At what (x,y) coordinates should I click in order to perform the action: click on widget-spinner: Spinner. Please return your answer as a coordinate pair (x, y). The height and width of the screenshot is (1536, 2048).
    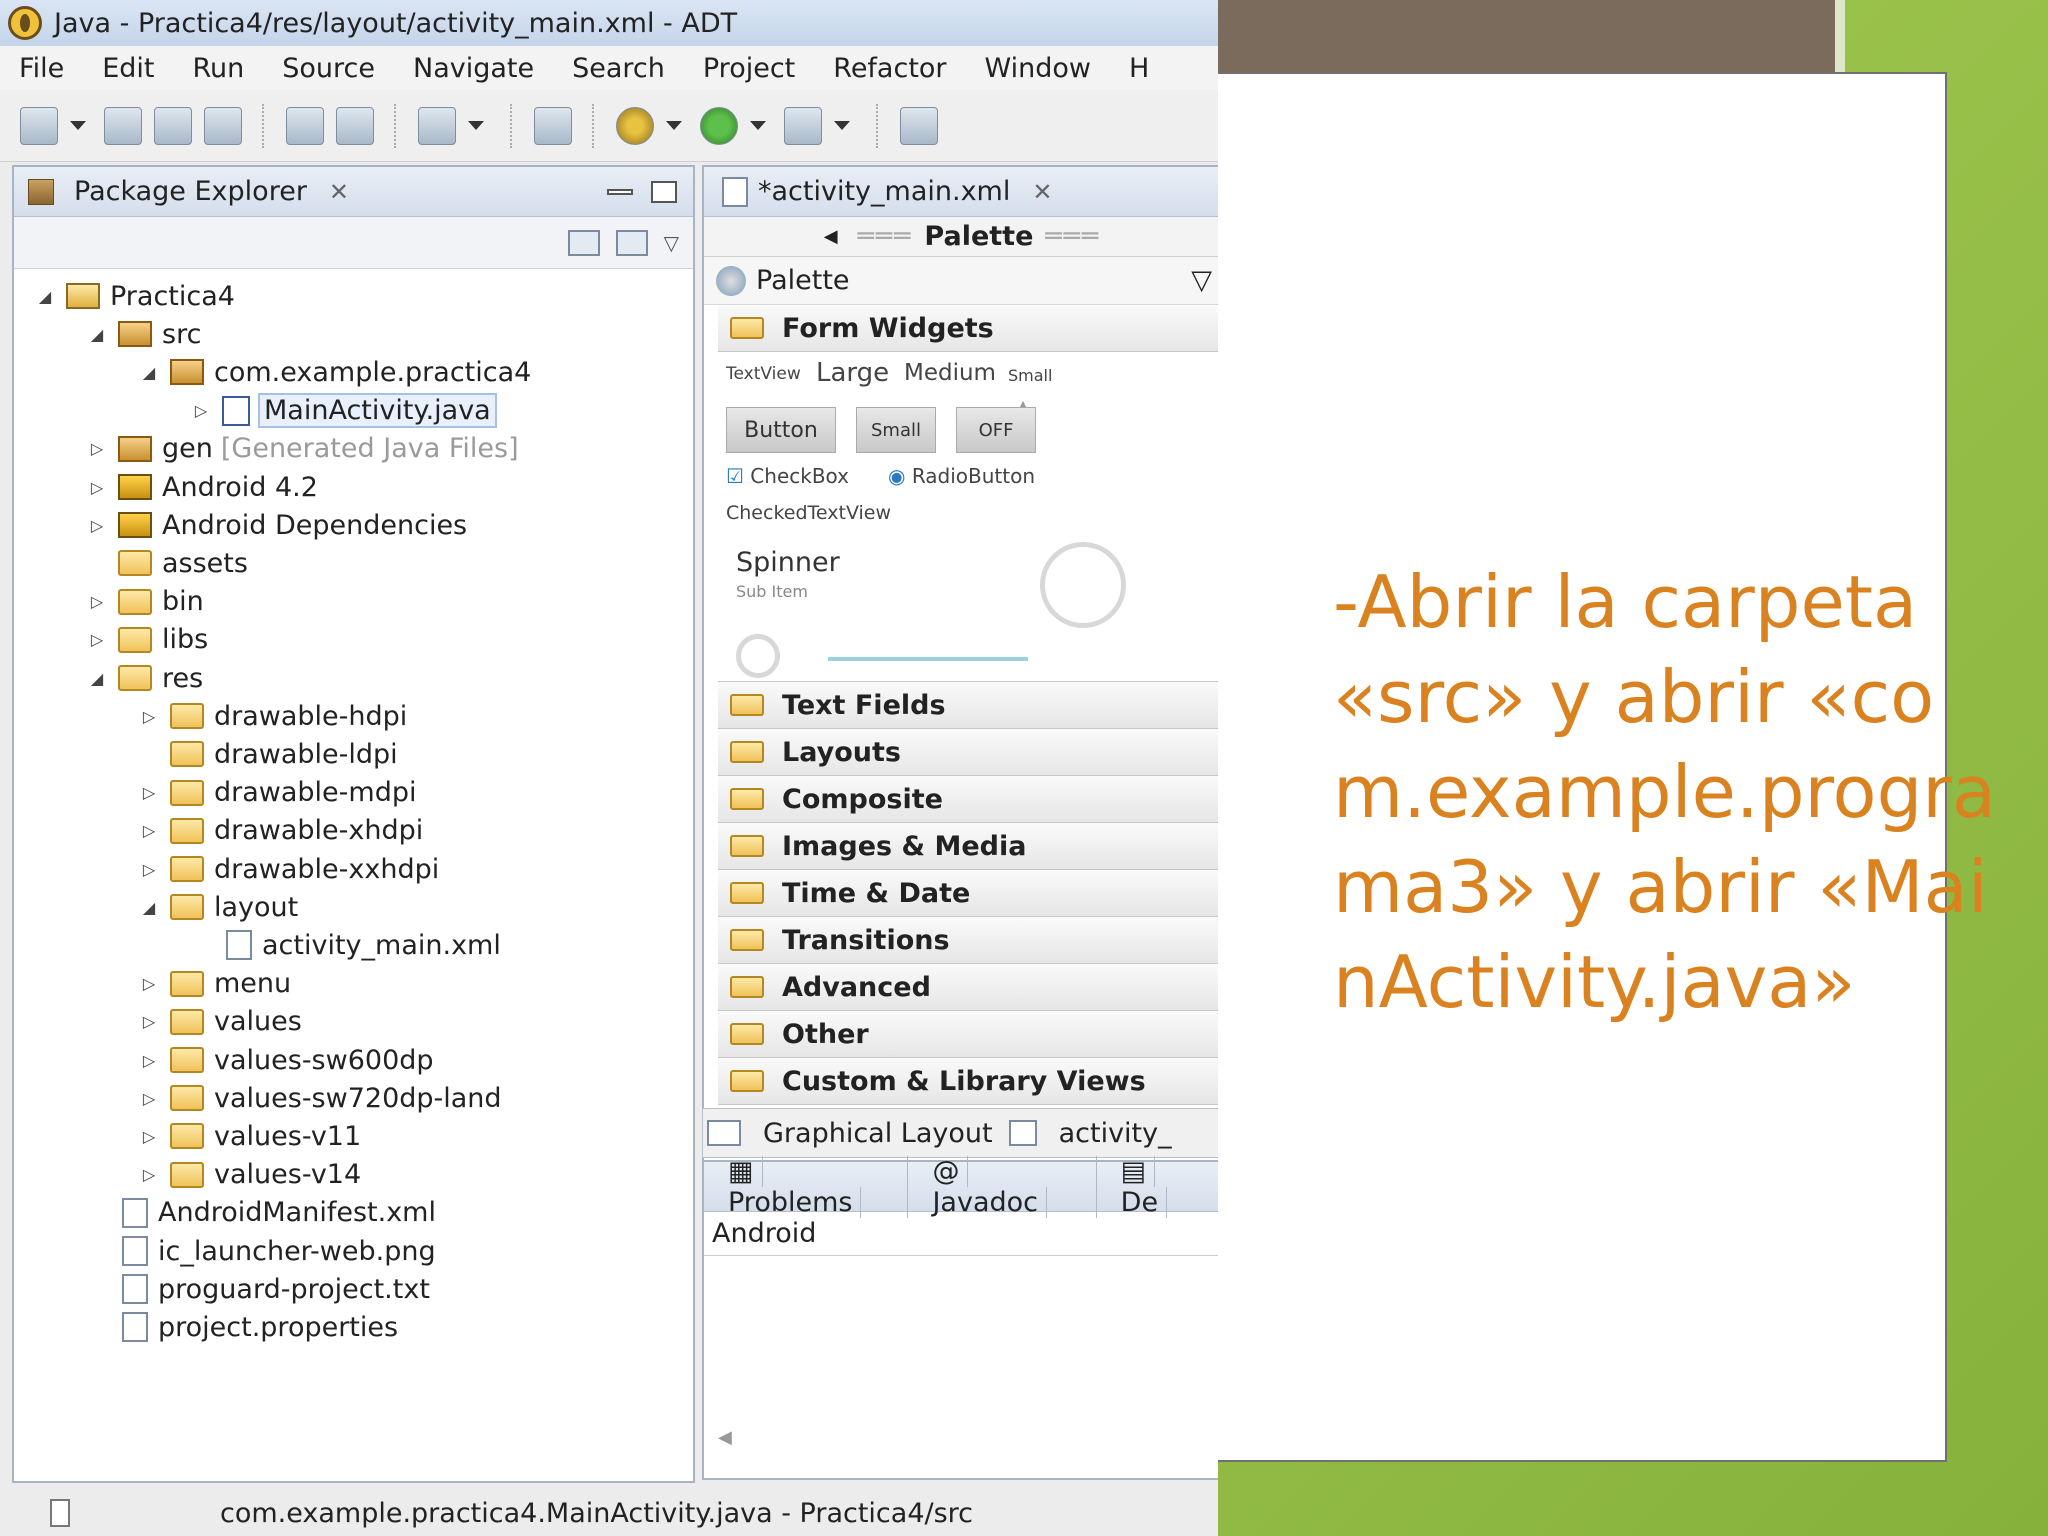
    Looking at the image, I should click on (788, 562).